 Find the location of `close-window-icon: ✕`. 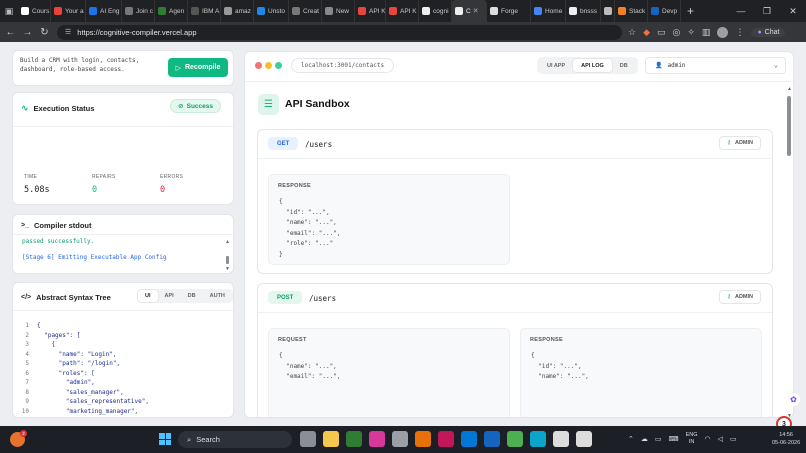

close-window-icon: ✕ is located at coordinates (793, 11).